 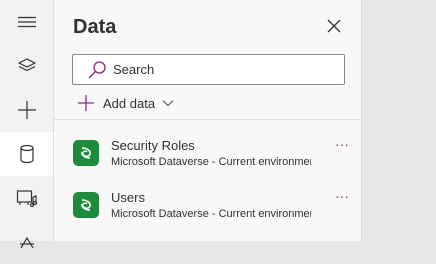 I want to click on advanced-tools-button, so click(x=26, y=242).